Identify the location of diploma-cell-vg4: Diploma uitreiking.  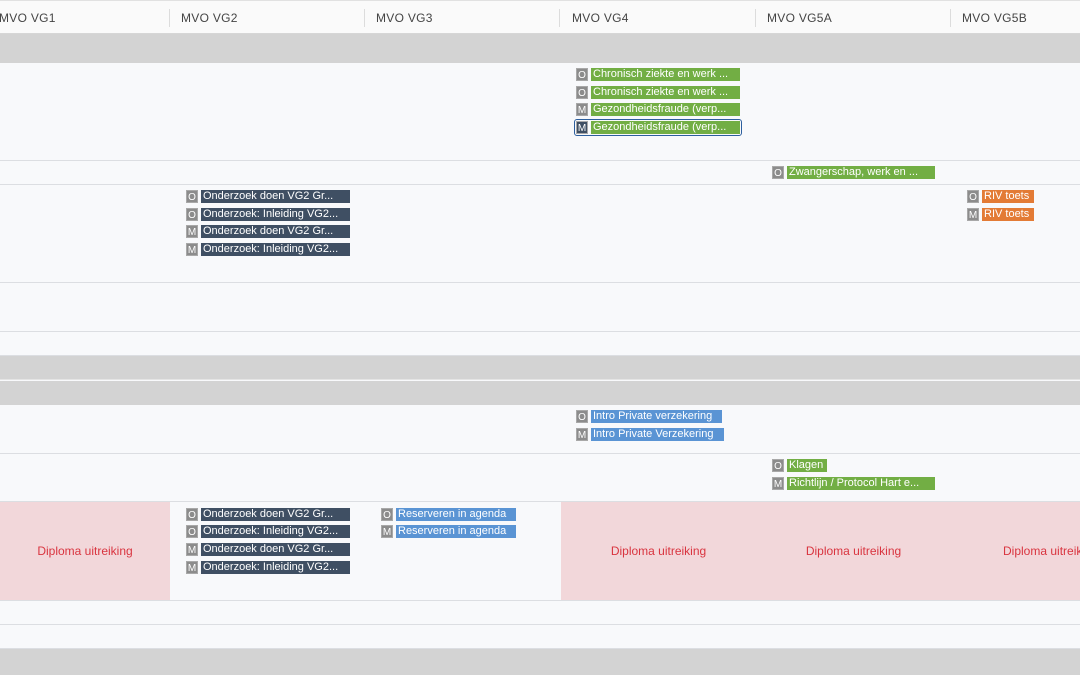
(658, 551).